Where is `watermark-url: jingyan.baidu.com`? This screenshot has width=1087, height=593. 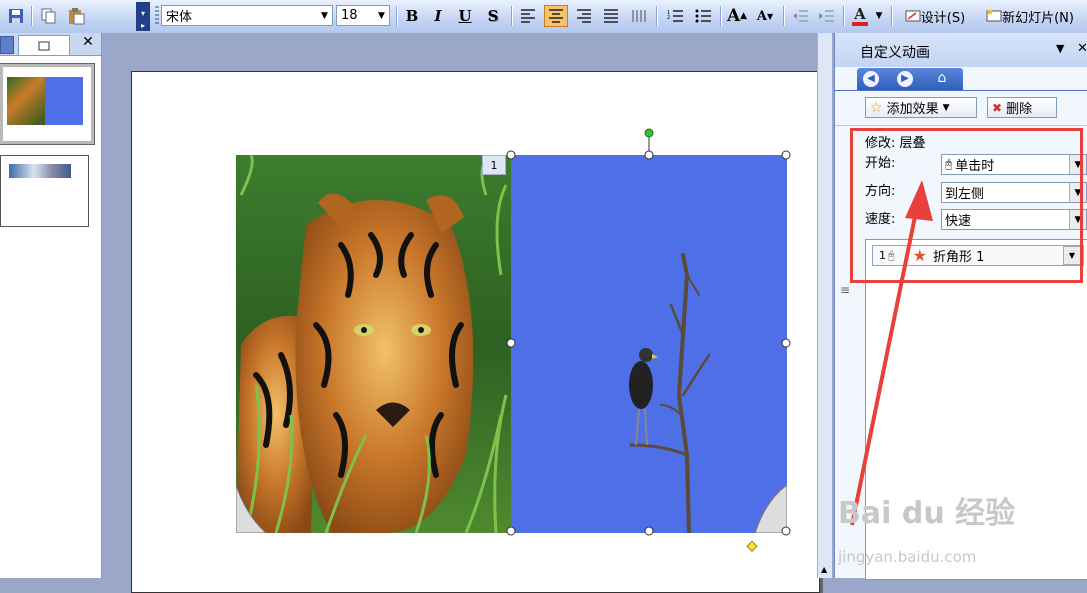 watermark-url: jingyan.baidu.com is located at coordinates (907, 557).